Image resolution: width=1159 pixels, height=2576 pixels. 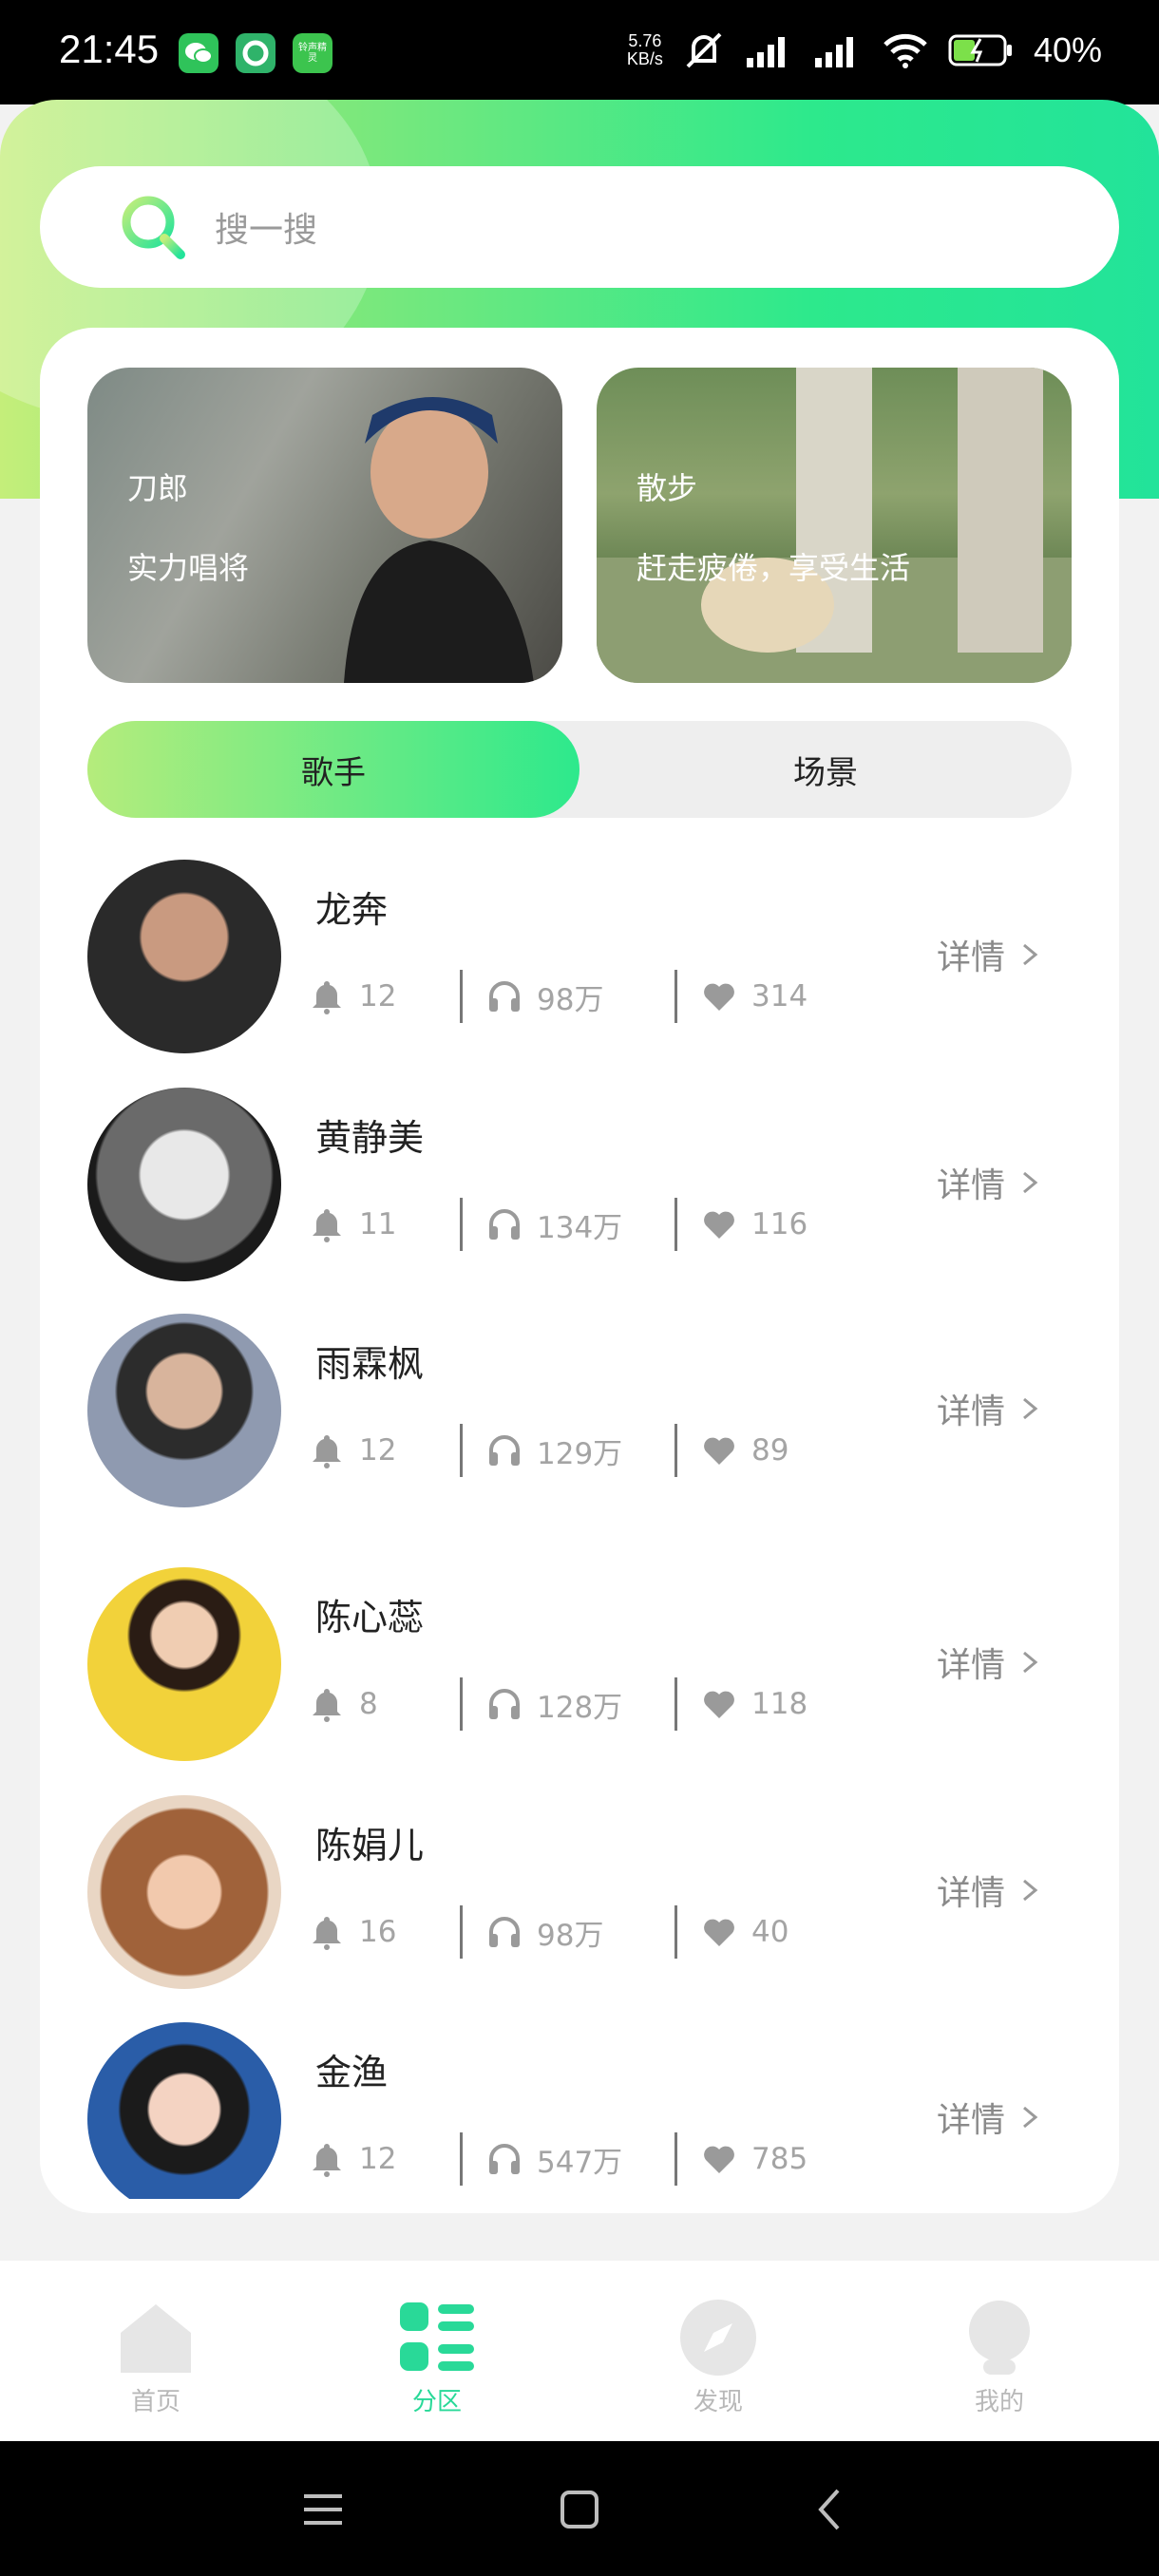 What do you see at coordinates (188, 568) in the screenshot?
I see `banner-subtitle: 实力唱将` at bounding box center [188, 568].